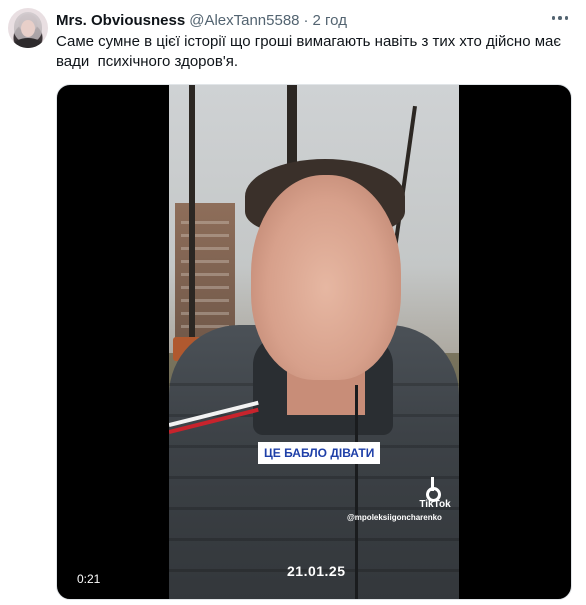 This screenshot has width=586, height=605. I want to click on tiktok-watermark: TikTok, so click(435, 493).